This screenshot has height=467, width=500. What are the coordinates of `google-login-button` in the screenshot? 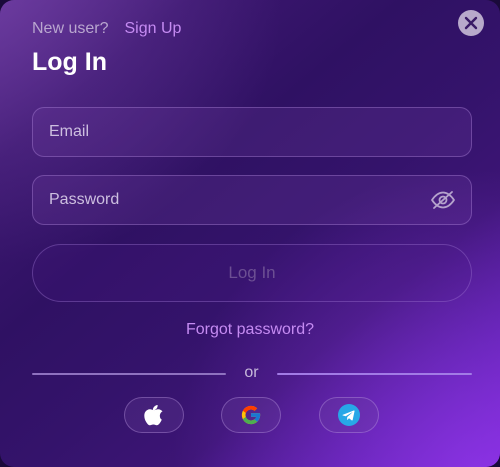 It's located at (251, 415).